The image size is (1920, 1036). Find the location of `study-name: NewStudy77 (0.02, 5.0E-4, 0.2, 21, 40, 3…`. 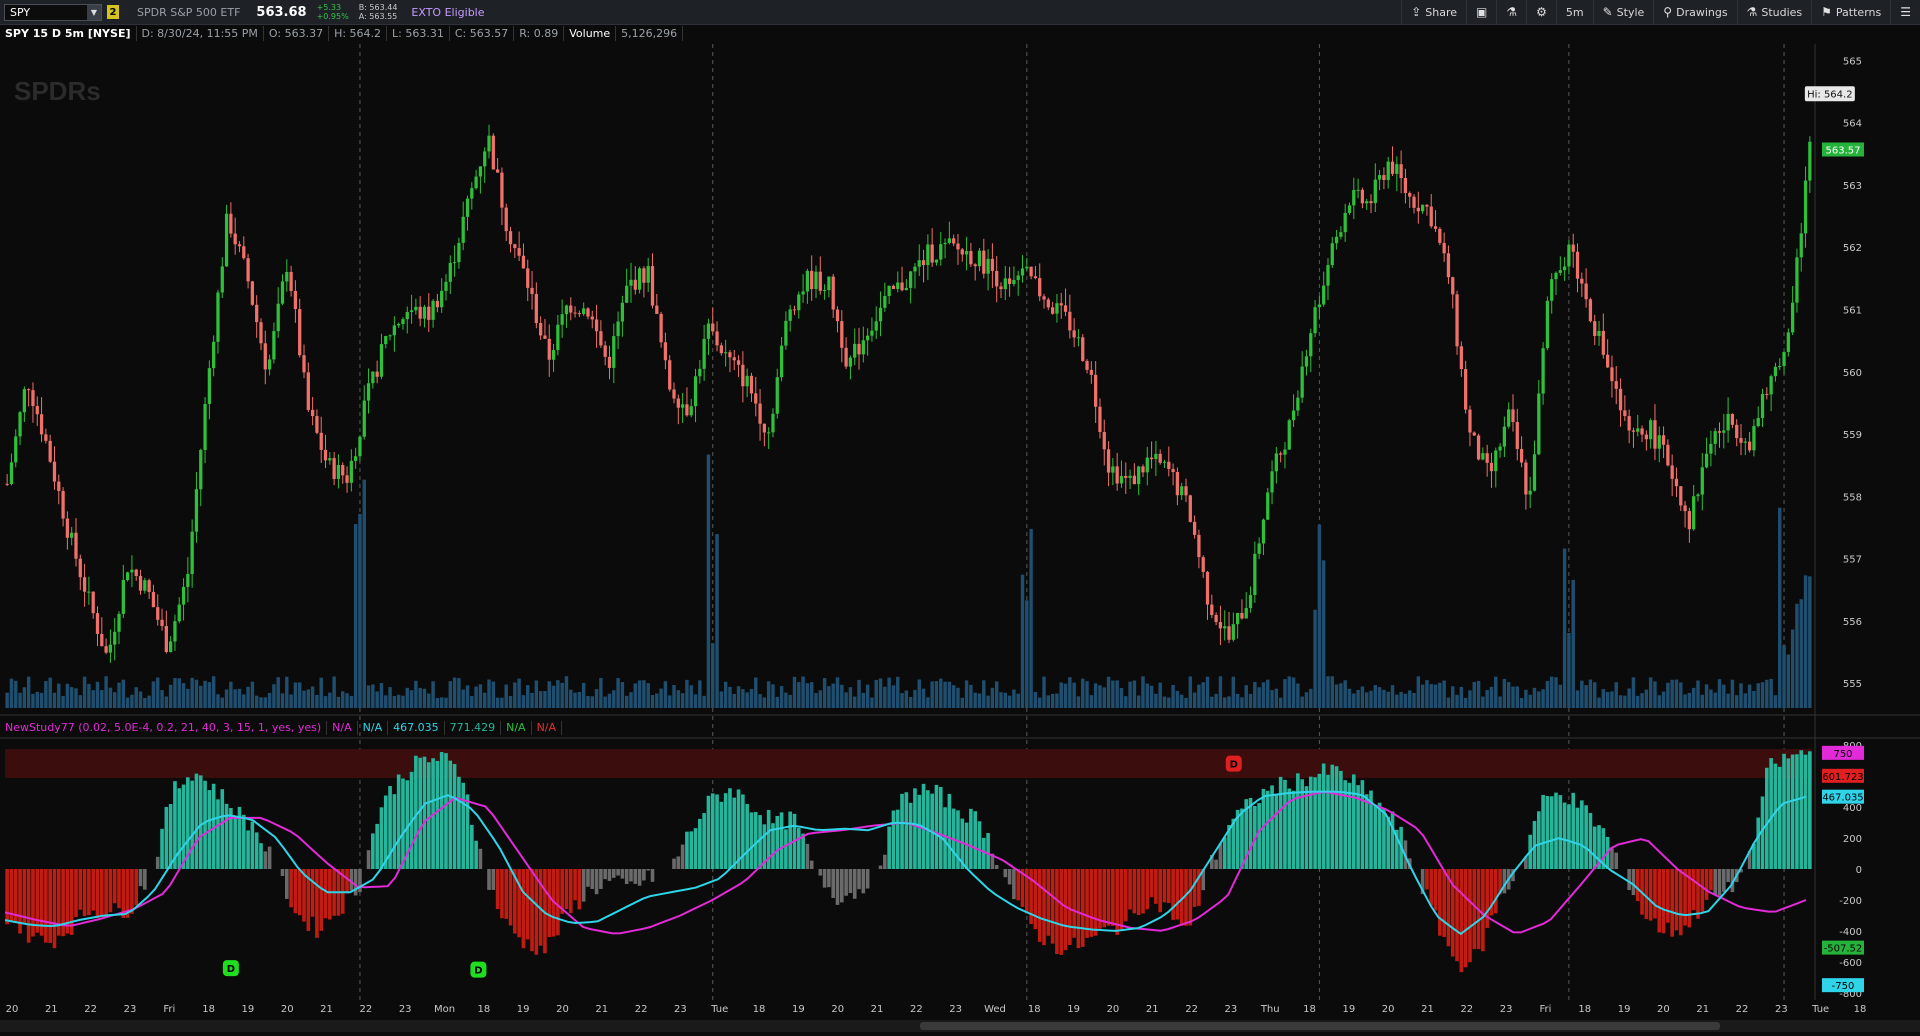

study-name: NewStudy77 (0.02, 5.0E-4, 0.2, 21, 40, 3… is located at coordinates (164, 728).